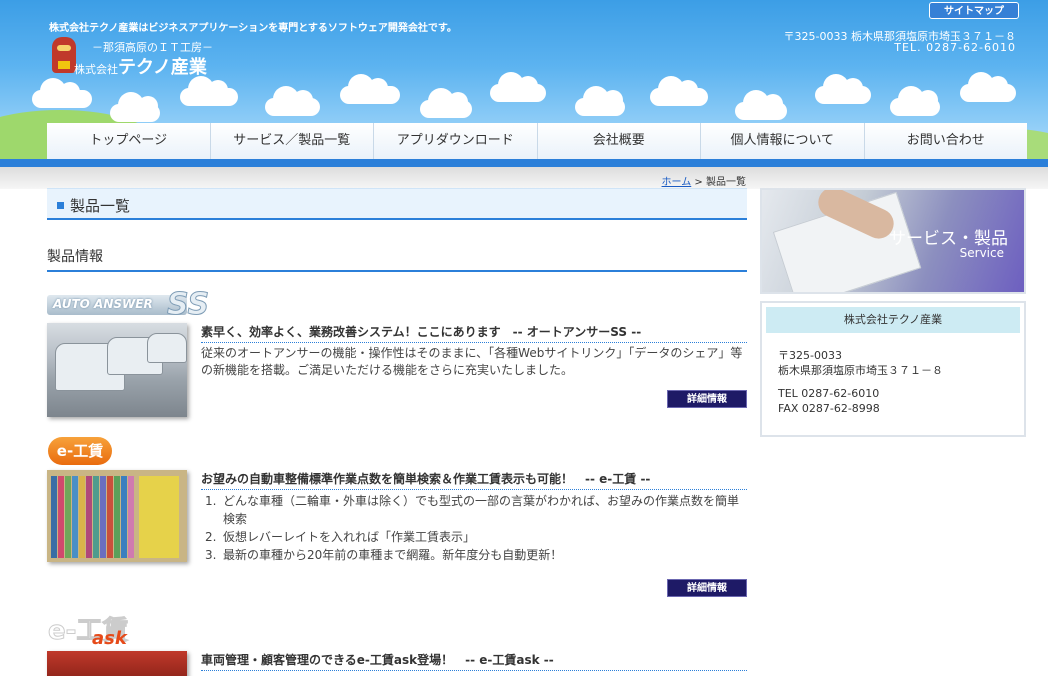  I want to click on product-thumbnail-redcar, so click(117, 663).